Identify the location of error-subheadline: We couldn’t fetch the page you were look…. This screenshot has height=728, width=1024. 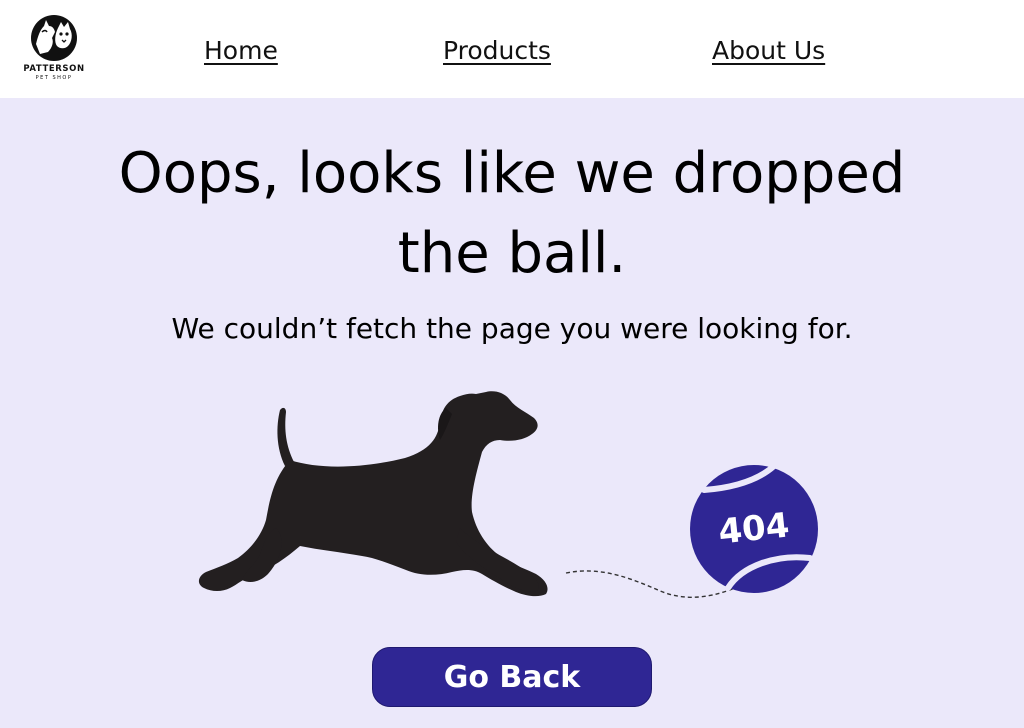
(512, 328).